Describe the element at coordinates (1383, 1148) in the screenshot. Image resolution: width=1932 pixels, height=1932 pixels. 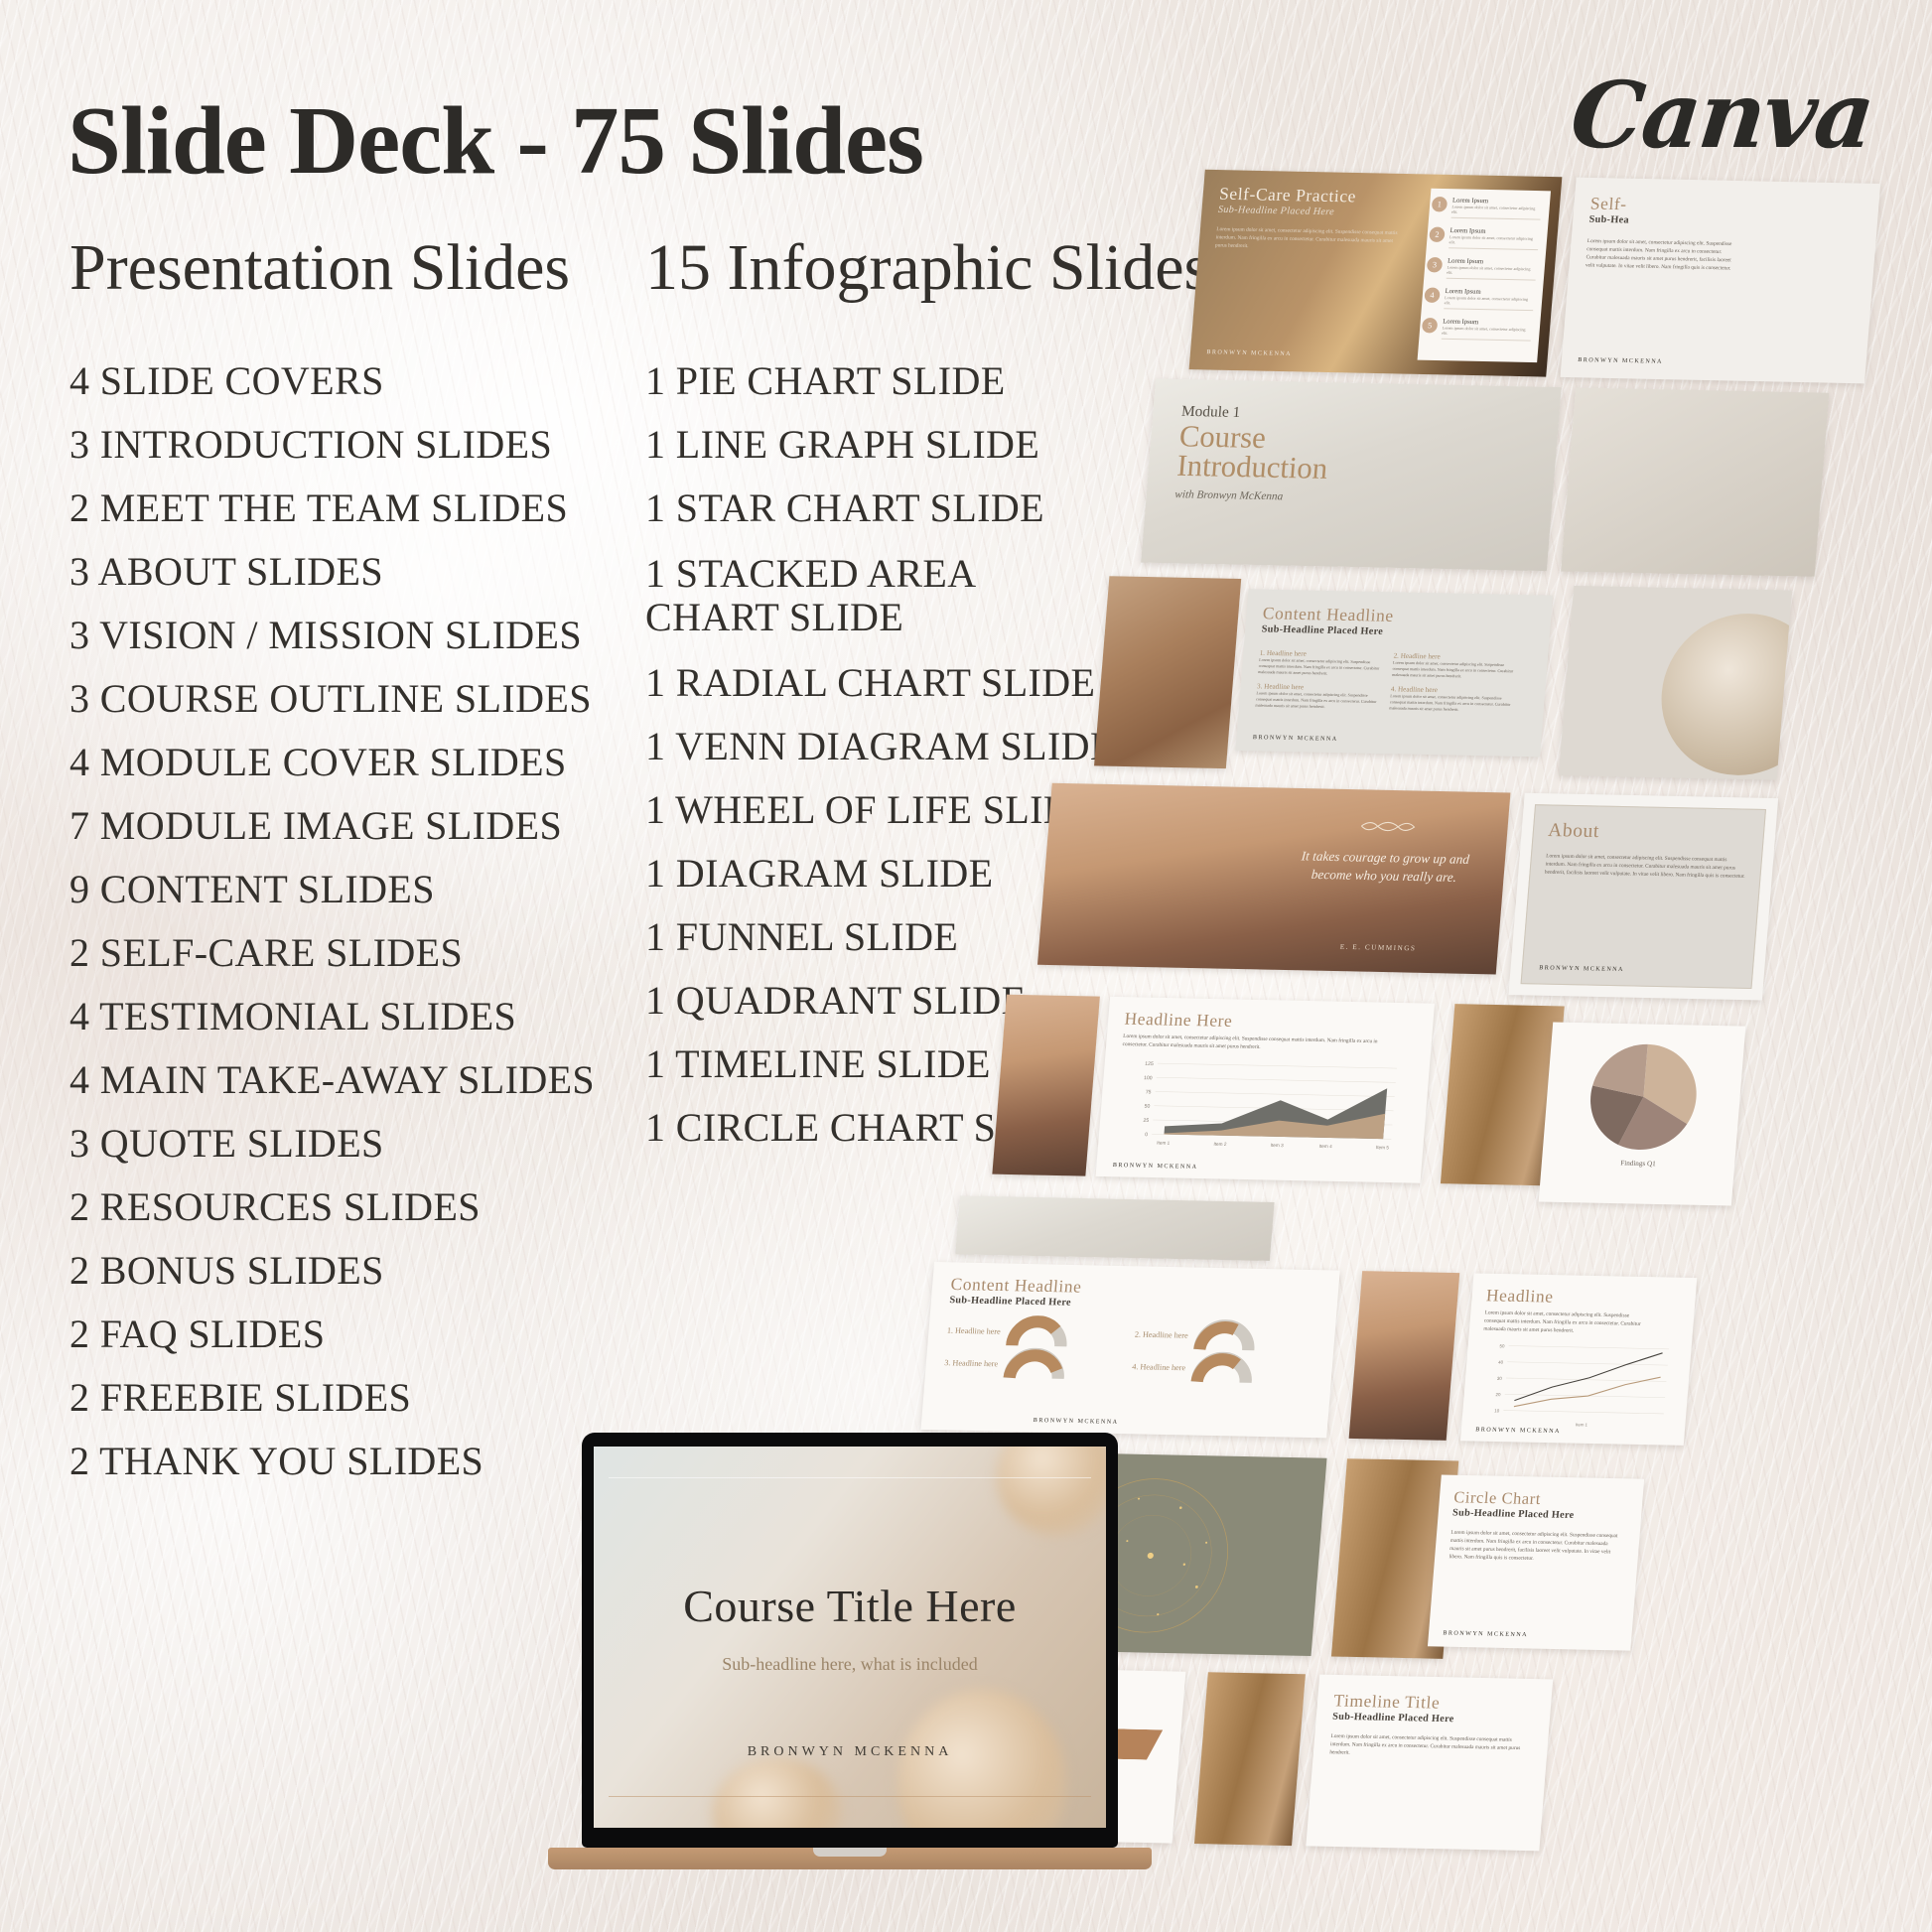
I see `svg-text: Item 5` at that location.